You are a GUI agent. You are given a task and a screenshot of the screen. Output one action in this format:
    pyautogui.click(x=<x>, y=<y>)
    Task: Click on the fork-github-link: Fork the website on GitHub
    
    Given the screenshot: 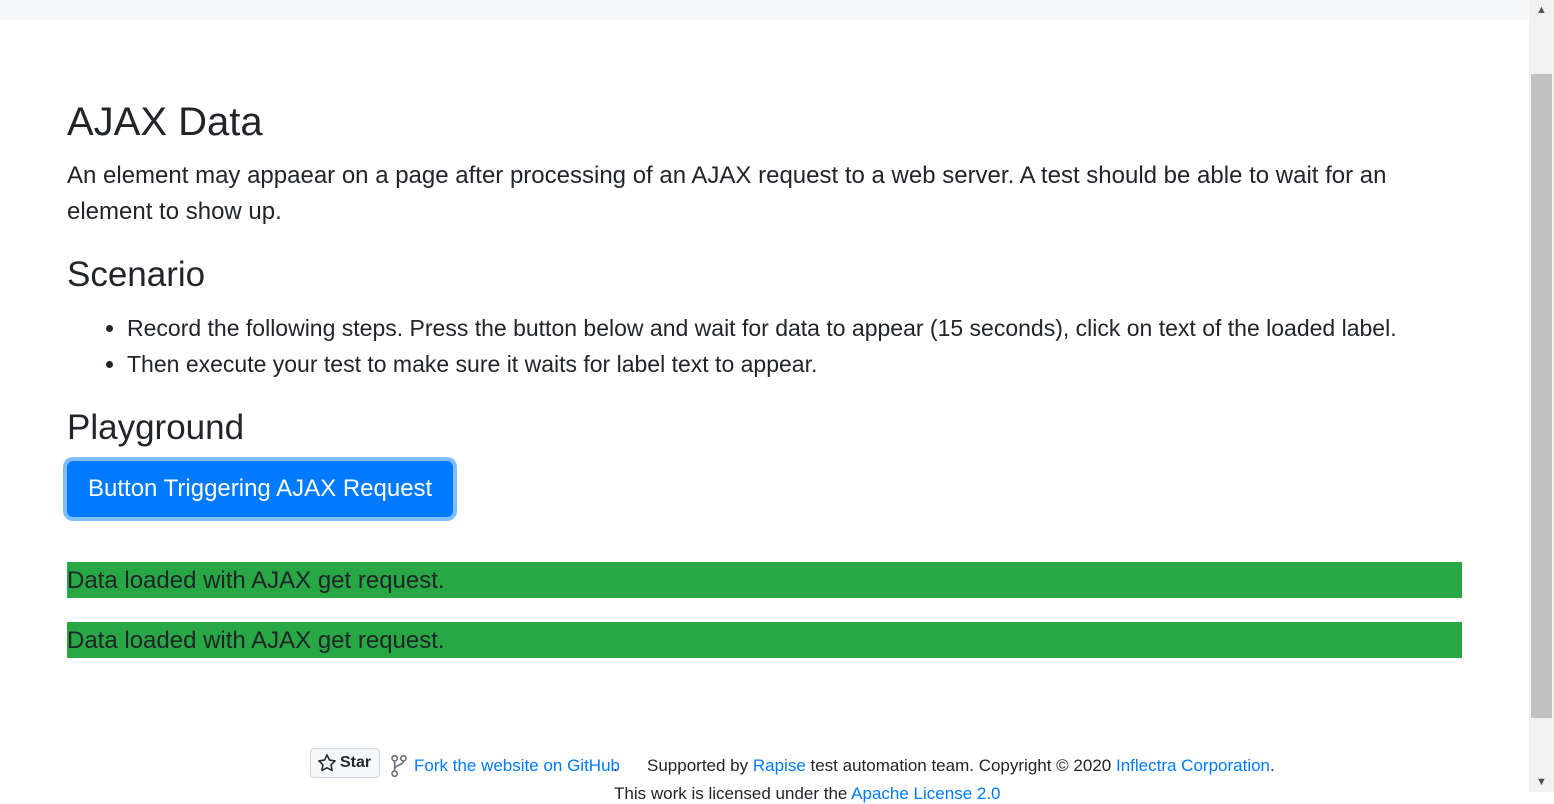 What is the action you would take?
    pyautogui.click(x=517, y=766)
    